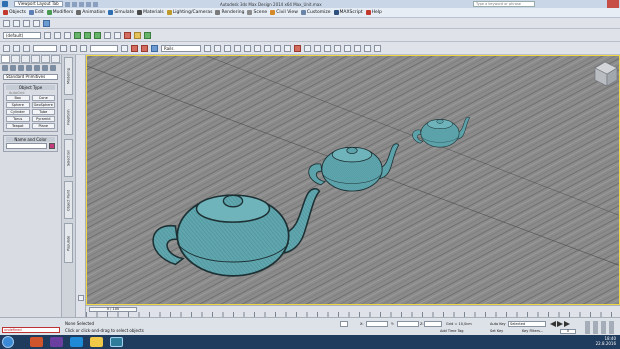  I want to click on x-coordinate-field, so click(377, 324).